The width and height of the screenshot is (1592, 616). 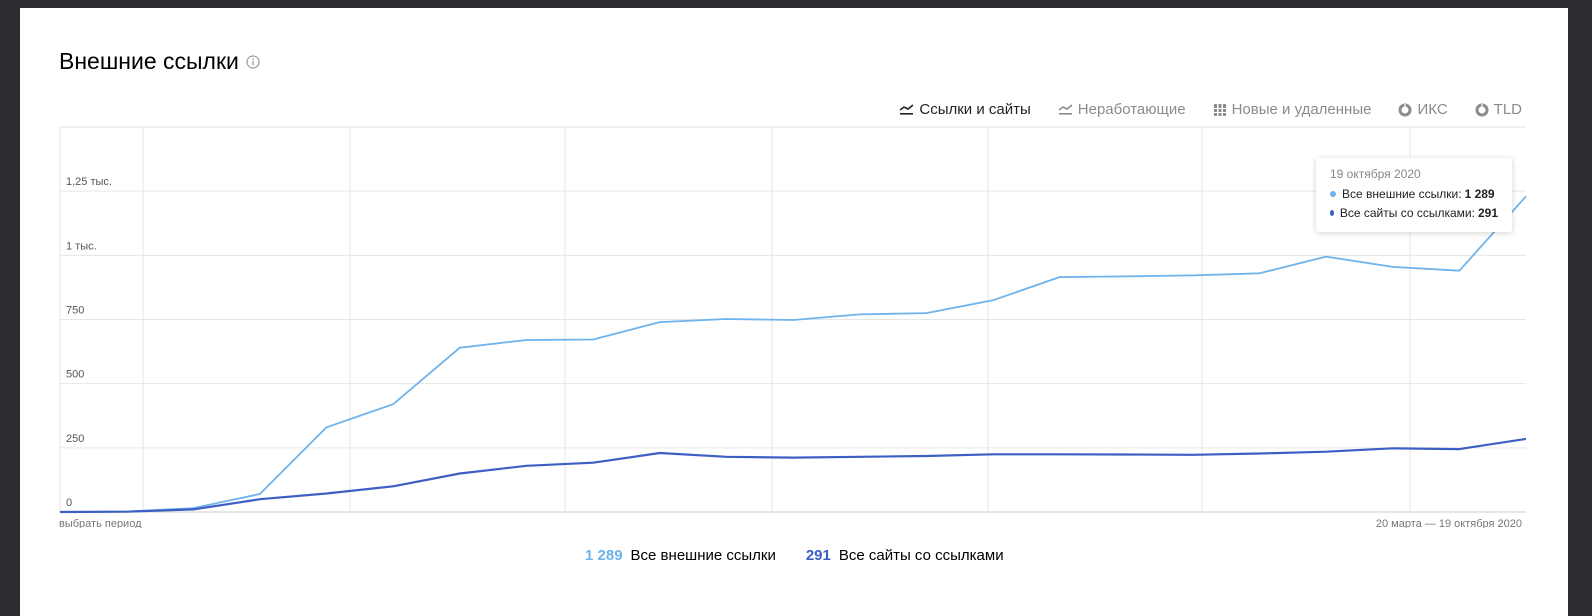 What do you see at coordinates (89, 182) in the screenshot?
I see `y-tick-label: 1,25 тыс.` at bounding box center [89, 182].